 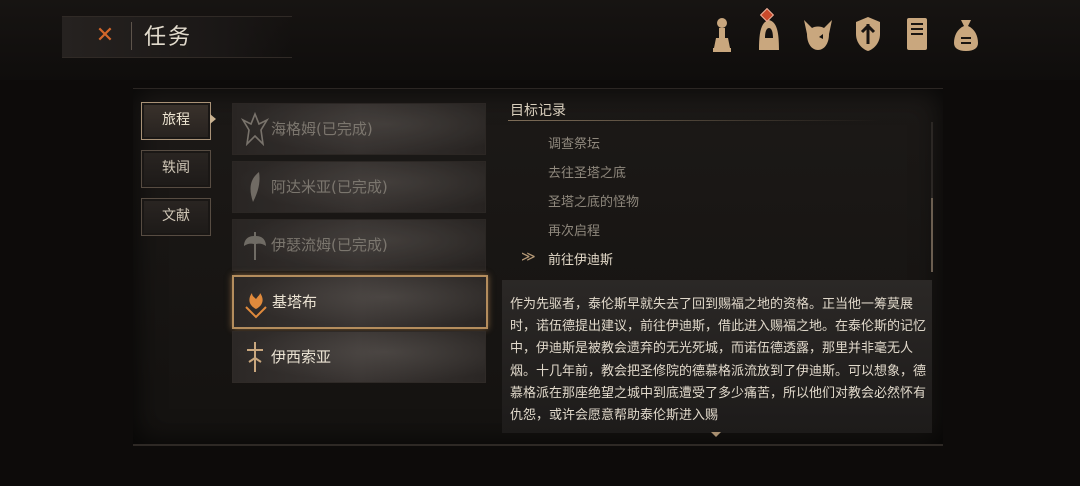 I want to click on title-divider, so click(x=131, y=36).